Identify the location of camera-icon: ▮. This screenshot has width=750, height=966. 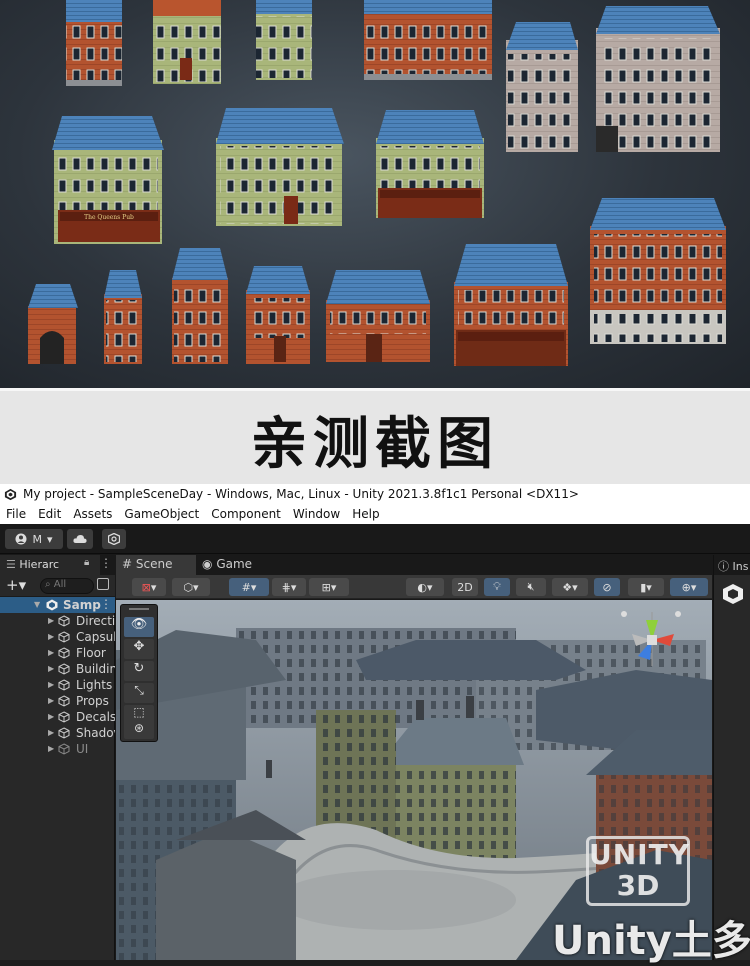
(643, 587).